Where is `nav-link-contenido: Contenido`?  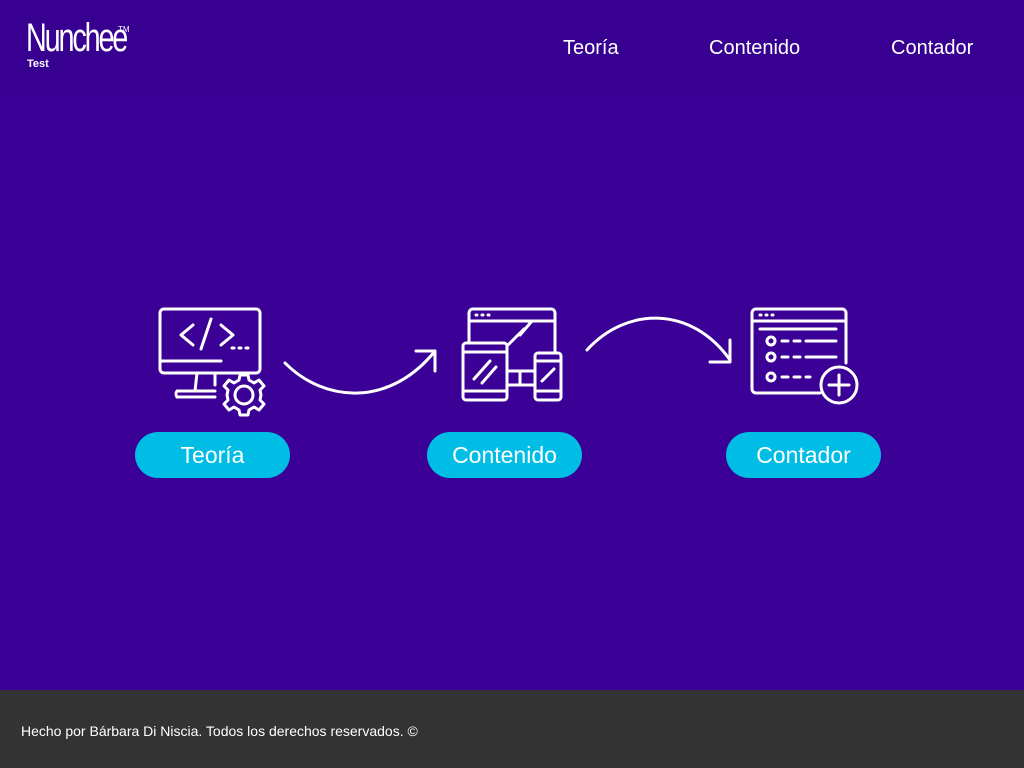 nav-link-contenido: Contenido is located at coordinates (754, 48).